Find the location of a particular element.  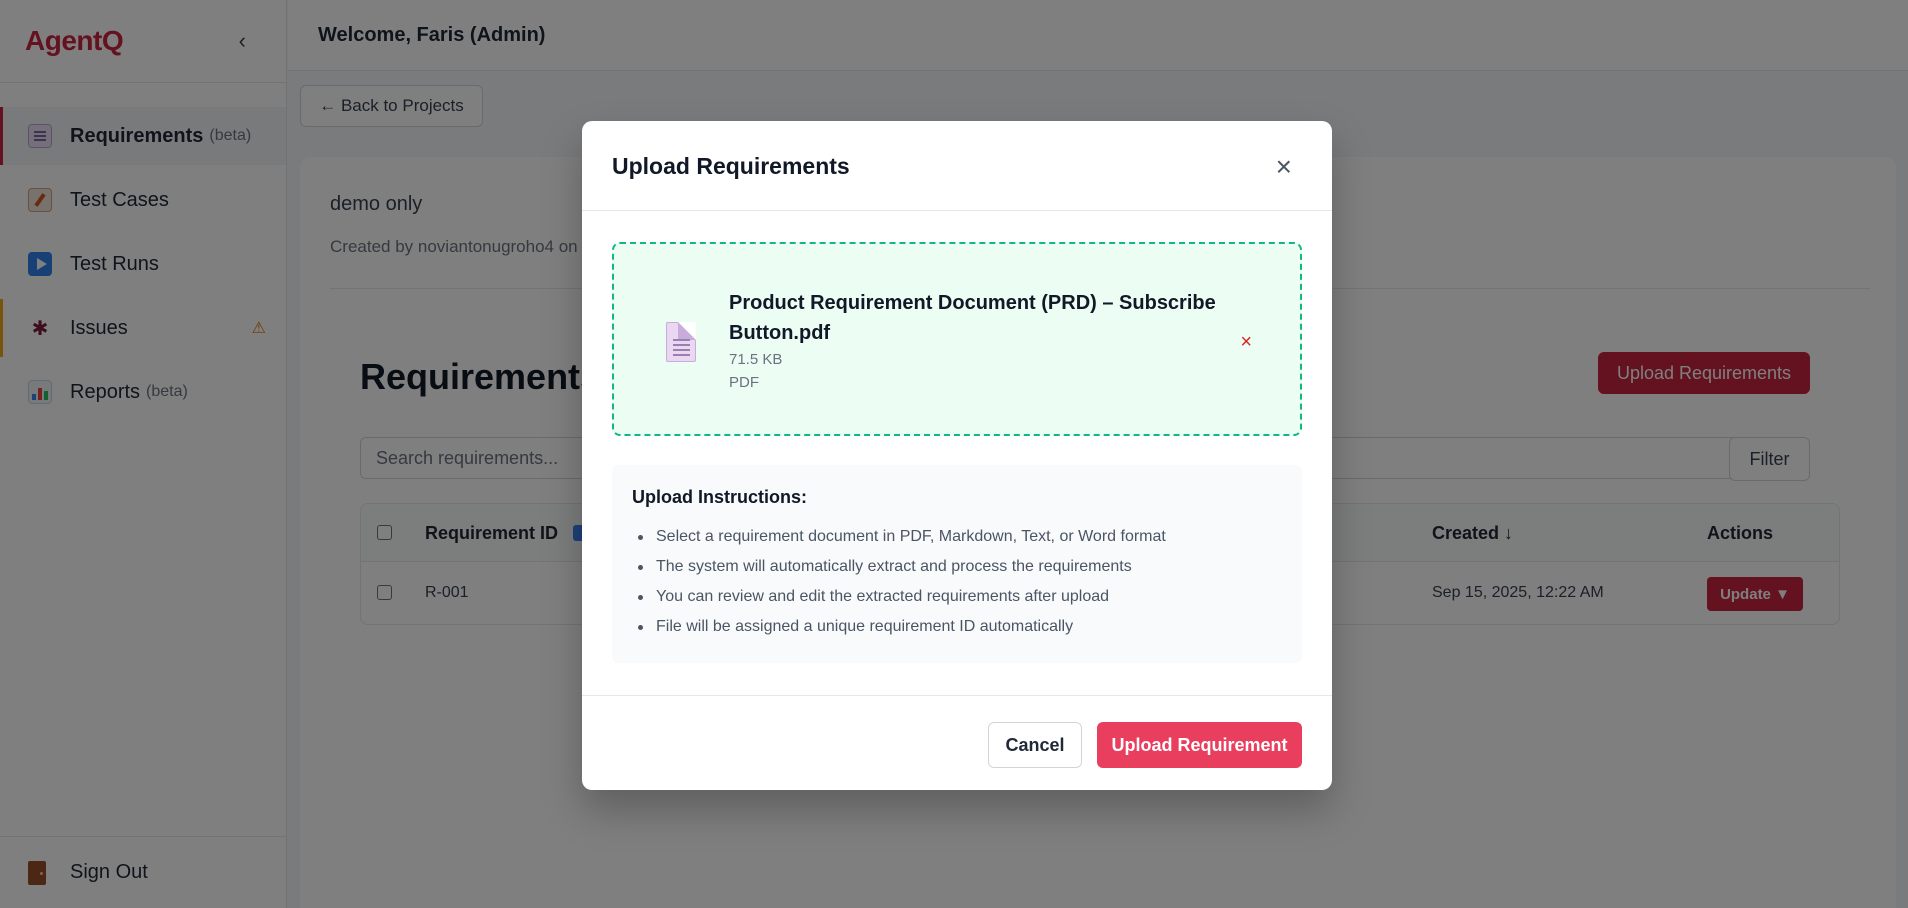

file-type: PDF is located at coordinates (744, 382).